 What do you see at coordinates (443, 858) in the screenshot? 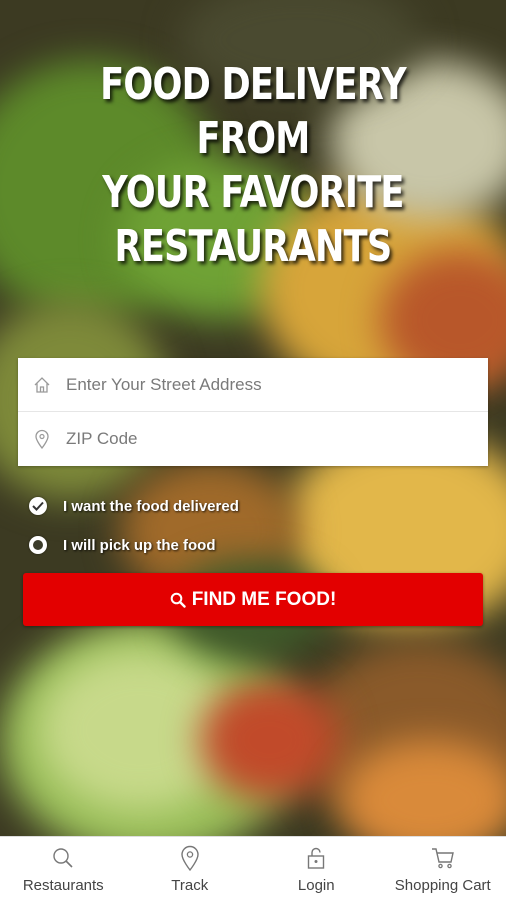
I see `cart-icon` at bounding box center [443, 858].